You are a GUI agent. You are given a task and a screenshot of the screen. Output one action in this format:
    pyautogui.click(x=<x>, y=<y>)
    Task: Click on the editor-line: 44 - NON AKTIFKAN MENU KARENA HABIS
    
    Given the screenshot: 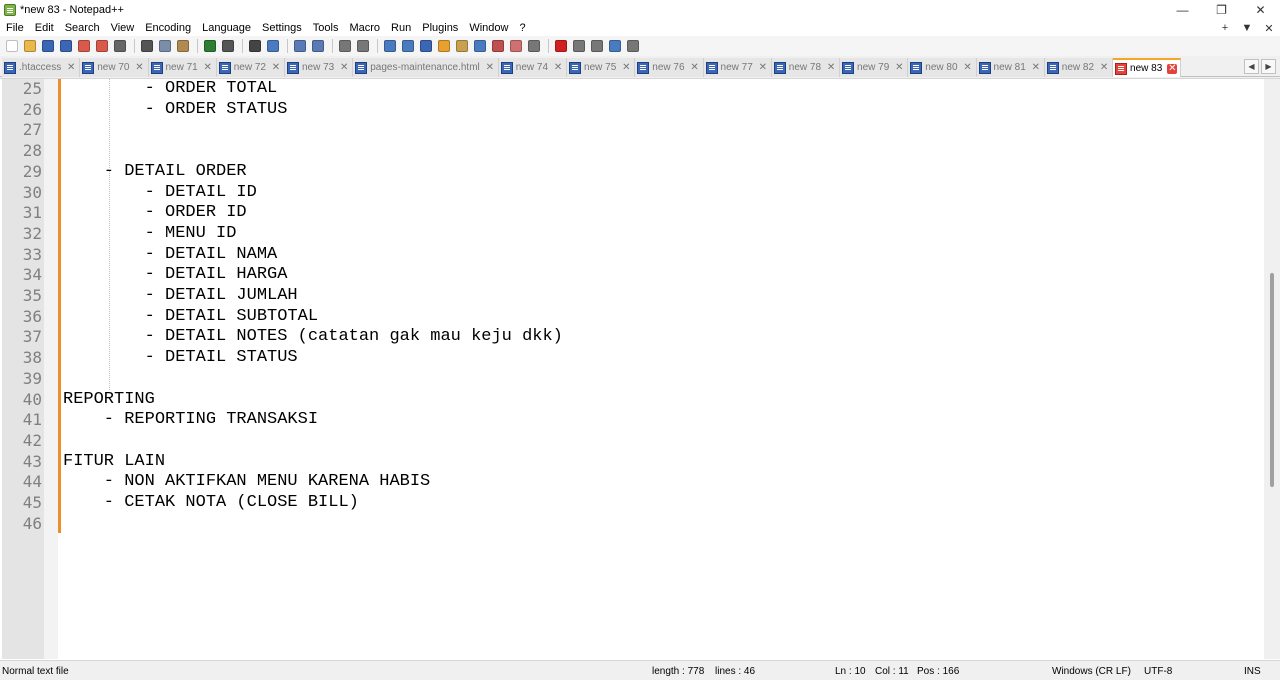 What is the action you would take?
    pyautogui.click(x=632, y=482)
    